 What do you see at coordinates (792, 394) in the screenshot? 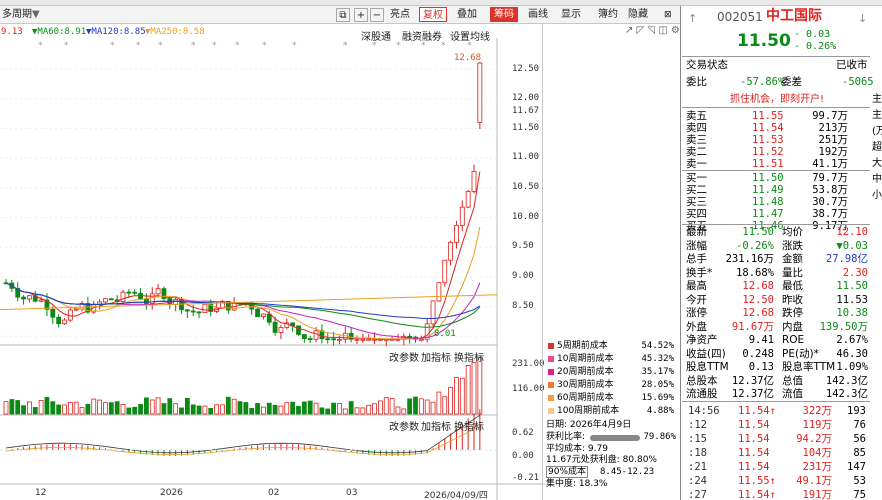
I see `stat-label: 流值` at bounding box center [792, 394].